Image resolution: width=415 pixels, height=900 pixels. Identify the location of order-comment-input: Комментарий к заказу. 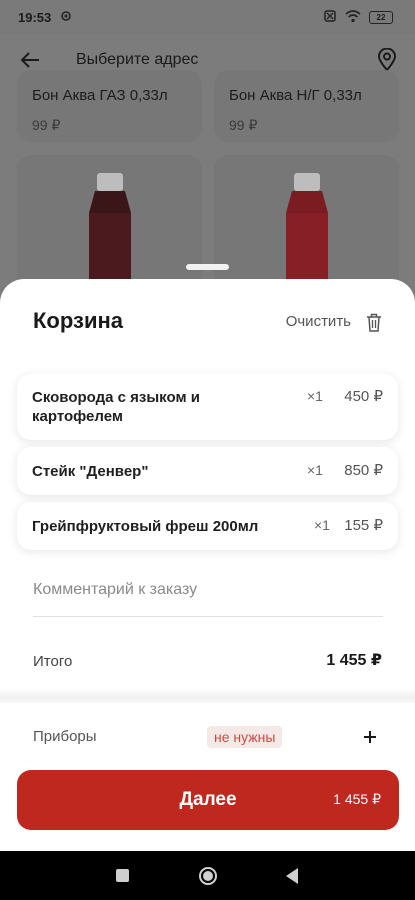
(208, 595).